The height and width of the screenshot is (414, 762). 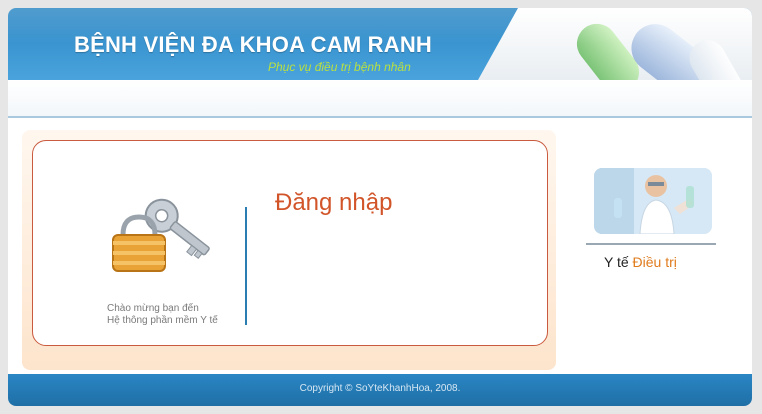 I want to click on welcome-text-line1: Chào mừng bạn đến, so click(x=153, y=308).